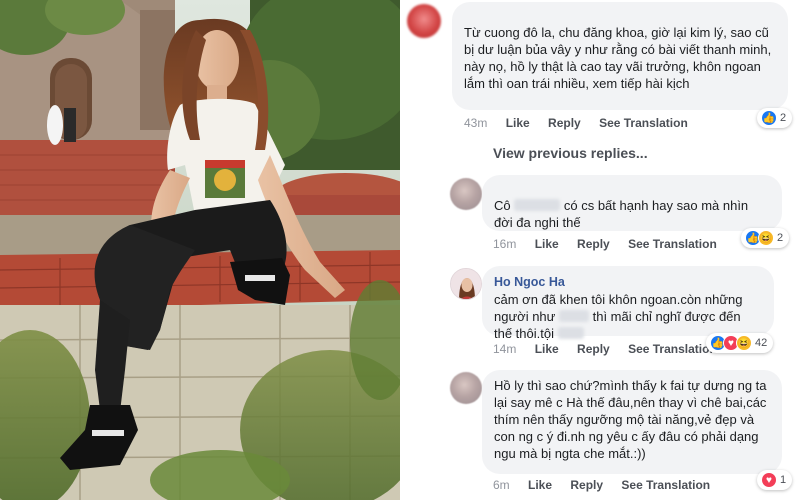 The image size is (800, 500). Describe the element at coordinates (501, 485) in the screenshot. I see `comment-time: 6m` at that location.